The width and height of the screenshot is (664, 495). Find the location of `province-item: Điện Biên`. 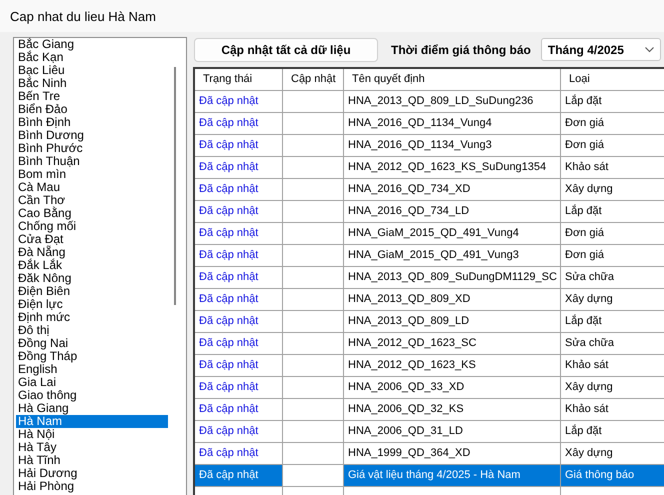

province-item: Điện Biên is located at coordinates (92, 291).